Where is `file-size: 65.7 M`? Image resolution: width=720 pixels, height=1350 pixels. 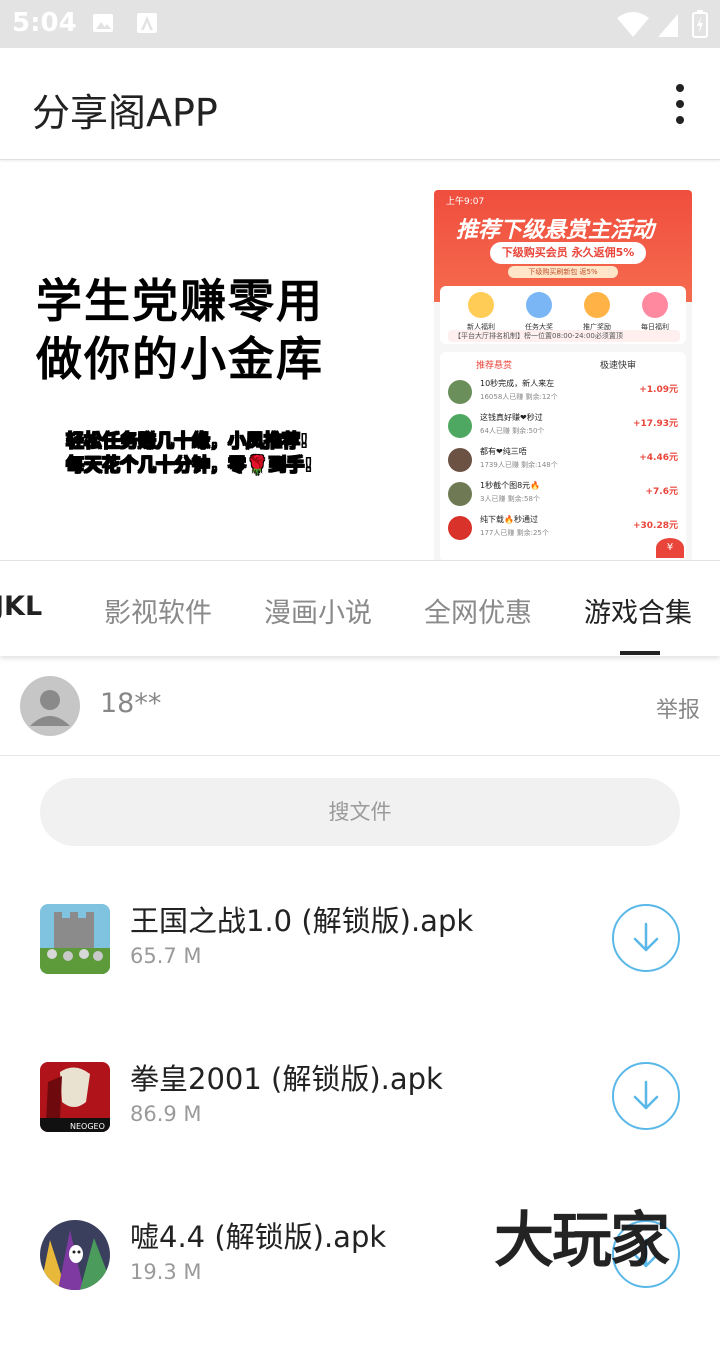
file-size: 65.7 M is located at coordinates (166, 956).